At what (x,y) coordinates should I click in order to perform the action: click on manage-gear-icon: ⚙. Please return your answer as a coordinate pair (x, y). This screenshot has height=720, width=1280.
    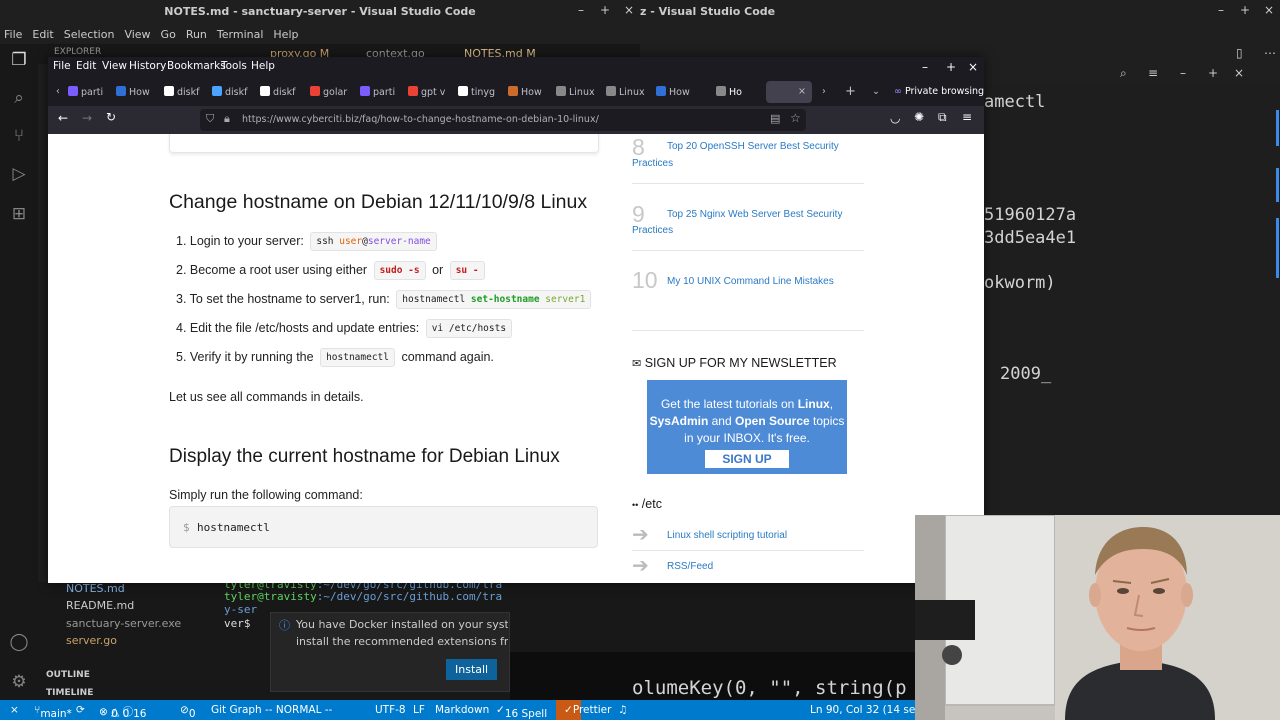
    Looking at the image, I should click on (19, 682).